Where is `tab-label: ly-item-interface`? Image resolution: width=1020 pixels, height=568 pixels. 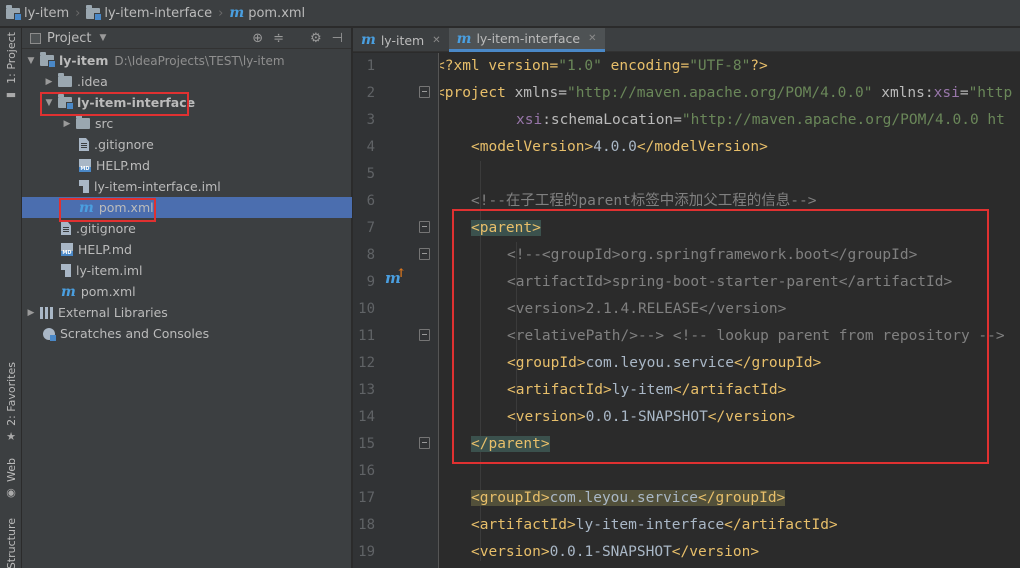 tab-label: ly-item-interface is located at coordinates (528, 38).